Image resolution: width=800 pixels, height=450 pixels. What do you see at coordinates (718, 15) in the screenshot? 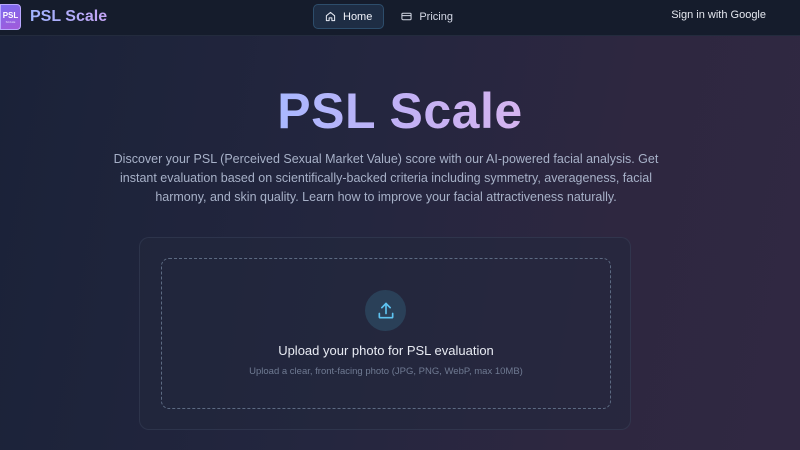
I see `sign-in-google-button: Sign in with Google` at bounding box center [718, 15].